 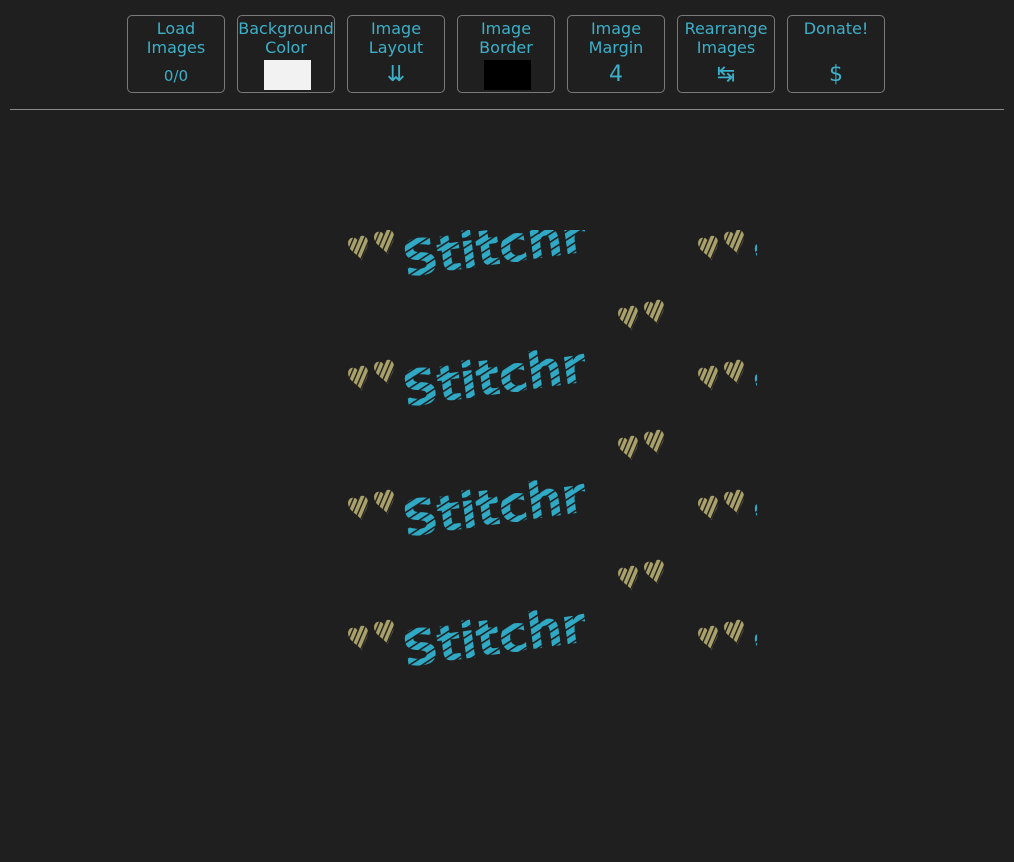 I want to click on image-margin-label: Image Margin, so click(x=616, y=38).